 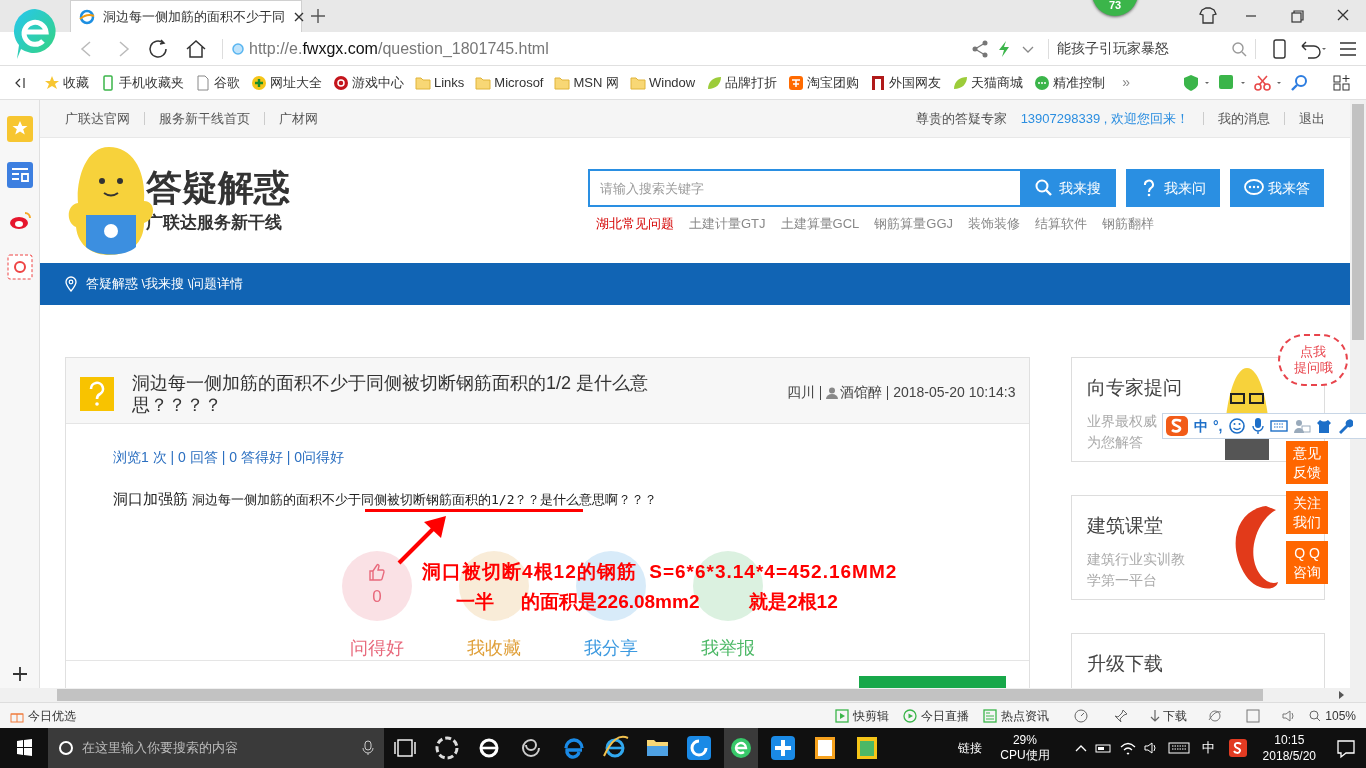 What do you see at coordinates (1128, 224) in the screenshot?
I see `hot-tag-link: 钢筋翻样` at bounding box center [1128, 224].